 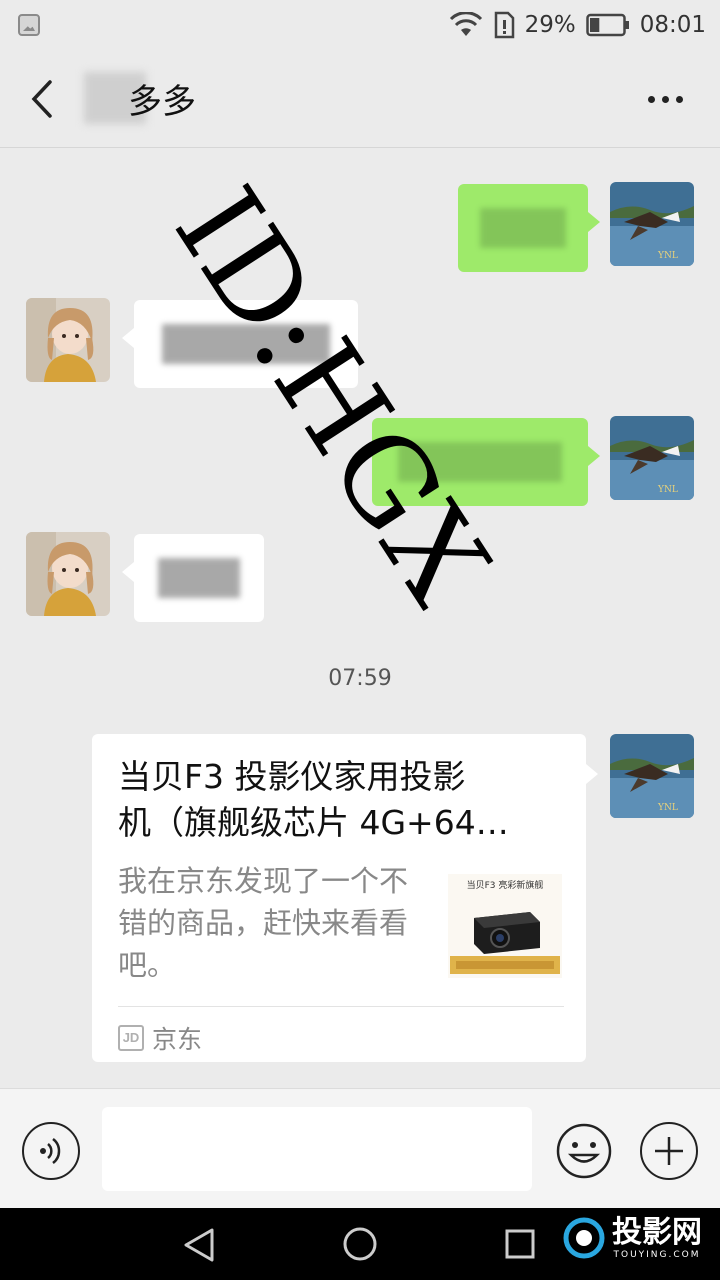 I want to click on back-button, so click(x=44, y=99).